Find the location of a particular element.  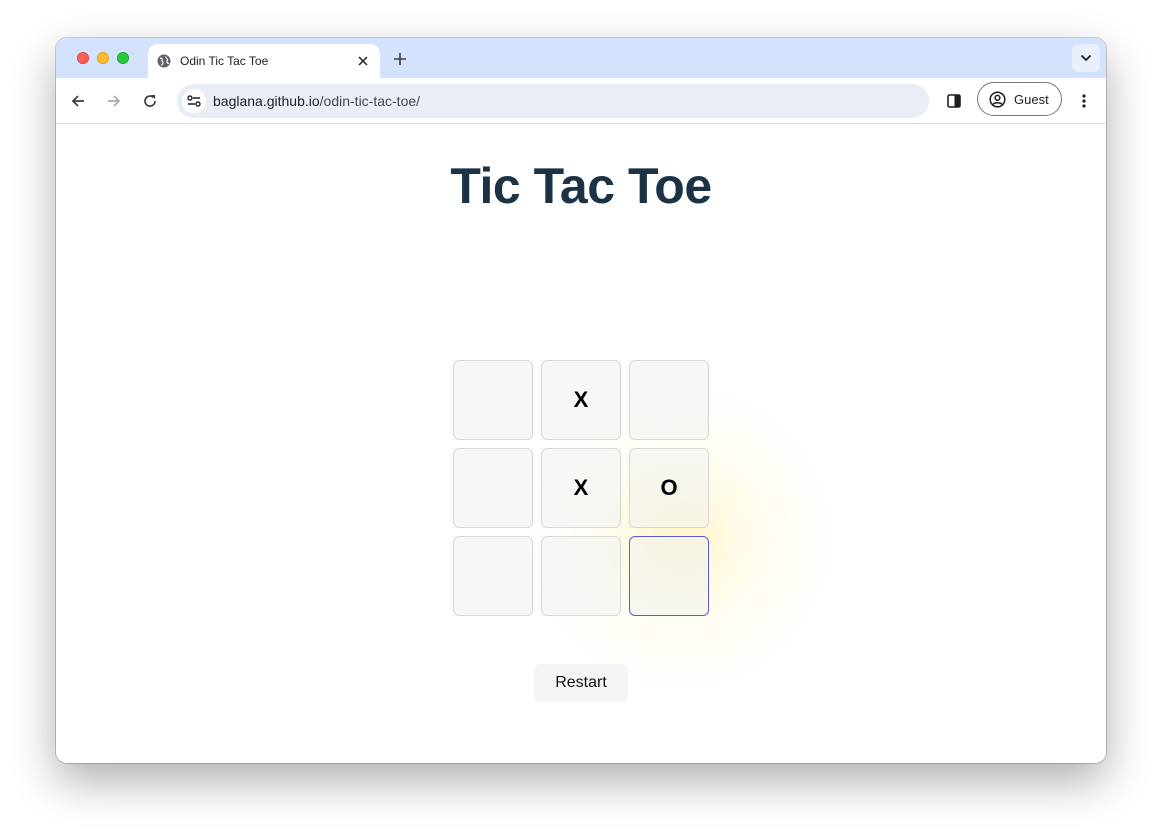

more-vert-icon is located at coordinates (1084, 101).